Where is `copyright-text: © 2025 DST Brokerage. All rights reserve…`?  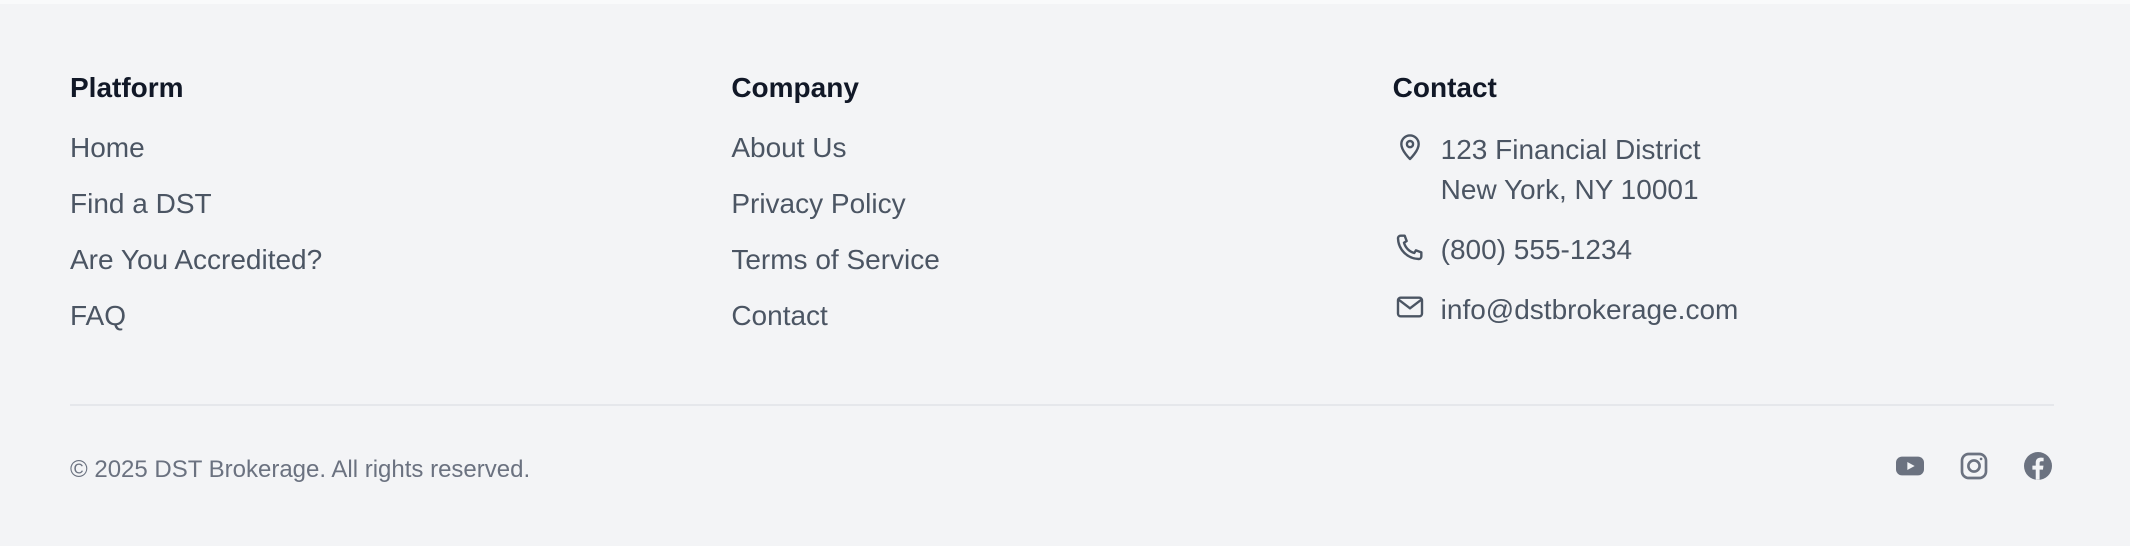
copyright-text: © 2025 DST Brokerage. All rights reserve… is located at coordinates (300, 469).